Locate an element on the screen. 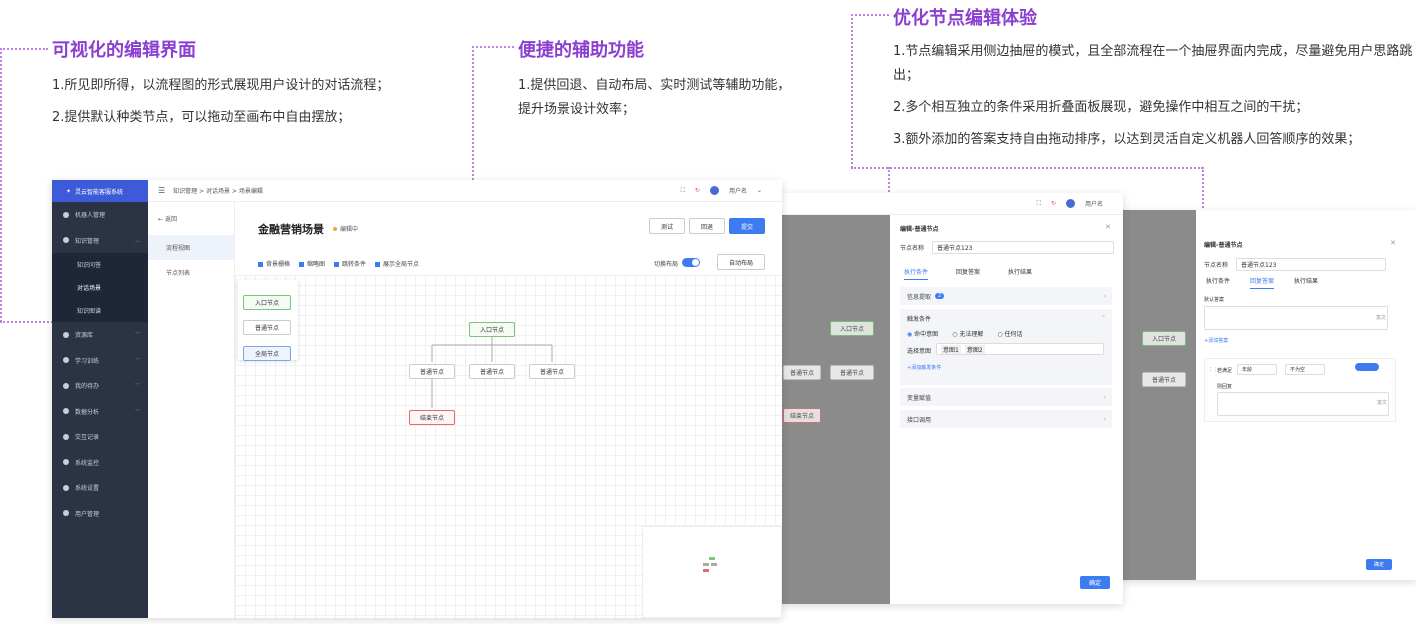  sidebar-item-resources: 资源库 ﹀ is located at coordinates (100, 335).